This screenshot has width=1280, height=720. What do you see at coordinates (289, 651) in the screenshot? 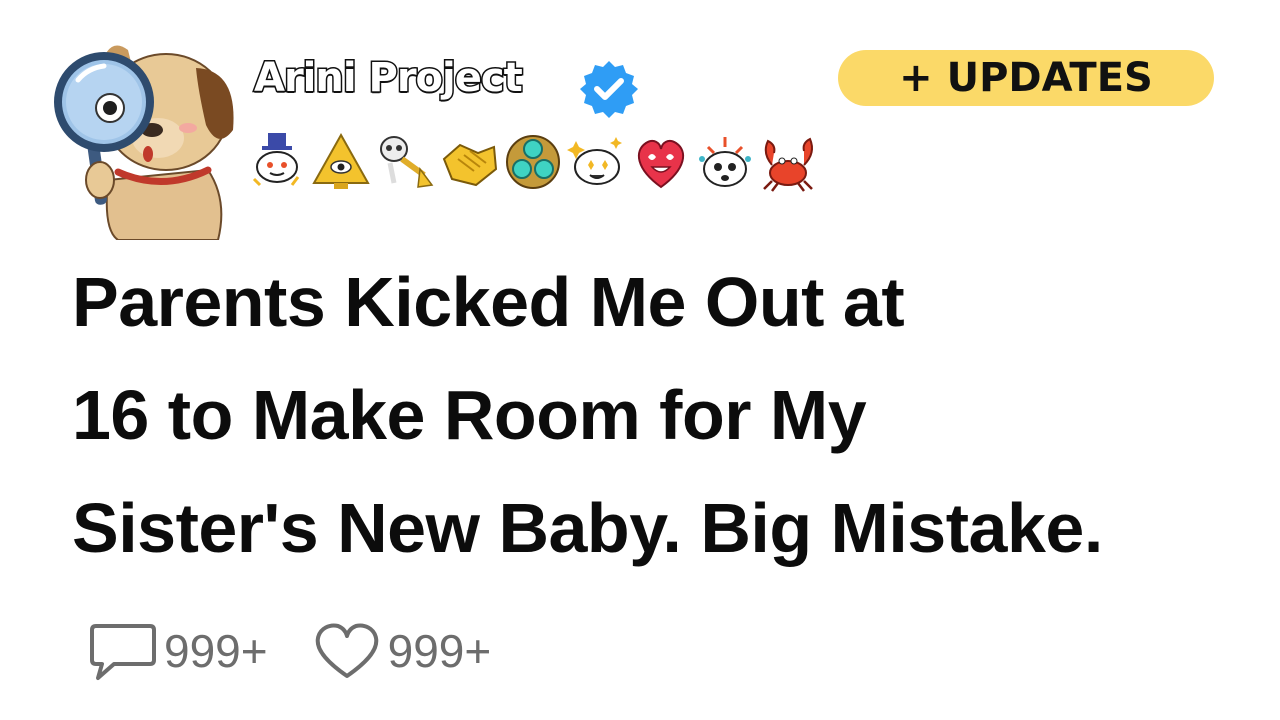
I see `post-stats: 999+ 999+` at bounding box center [289, 651].